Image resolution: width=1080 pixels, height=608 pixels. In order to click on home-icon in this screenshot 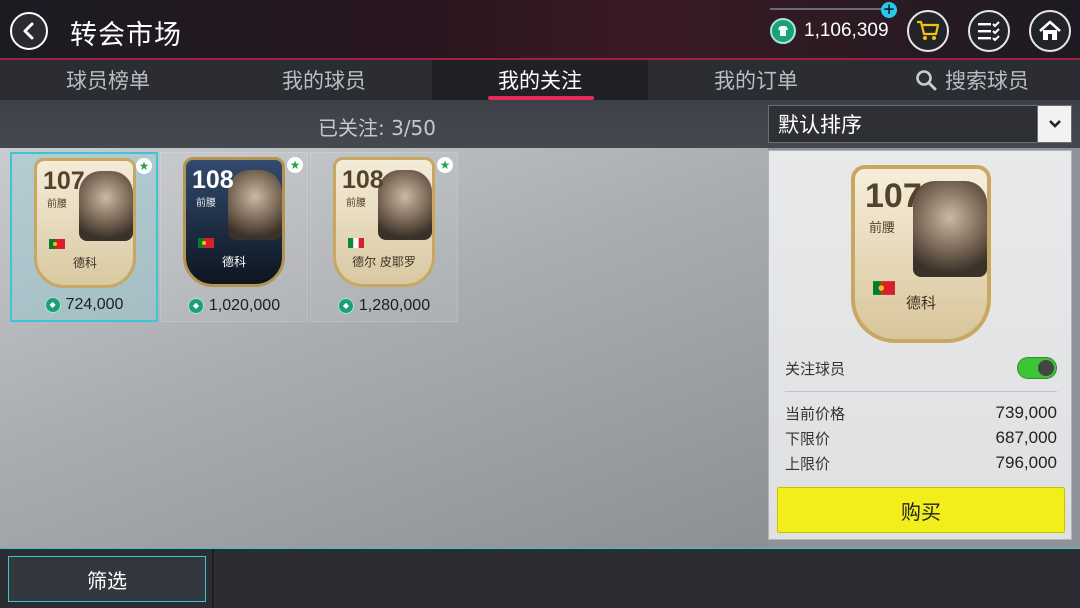, I will do `click(1050, 30)`.